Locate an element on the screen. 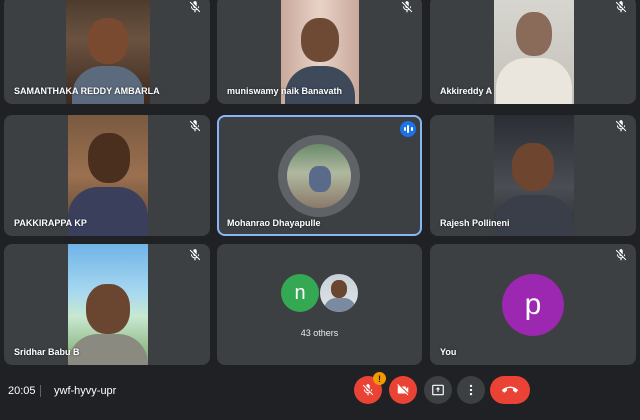 Image resolution: width=640 pixels, height=420 pixels. meeting-code: ywf-hyvy-upr is located at coordinates (85, 391).